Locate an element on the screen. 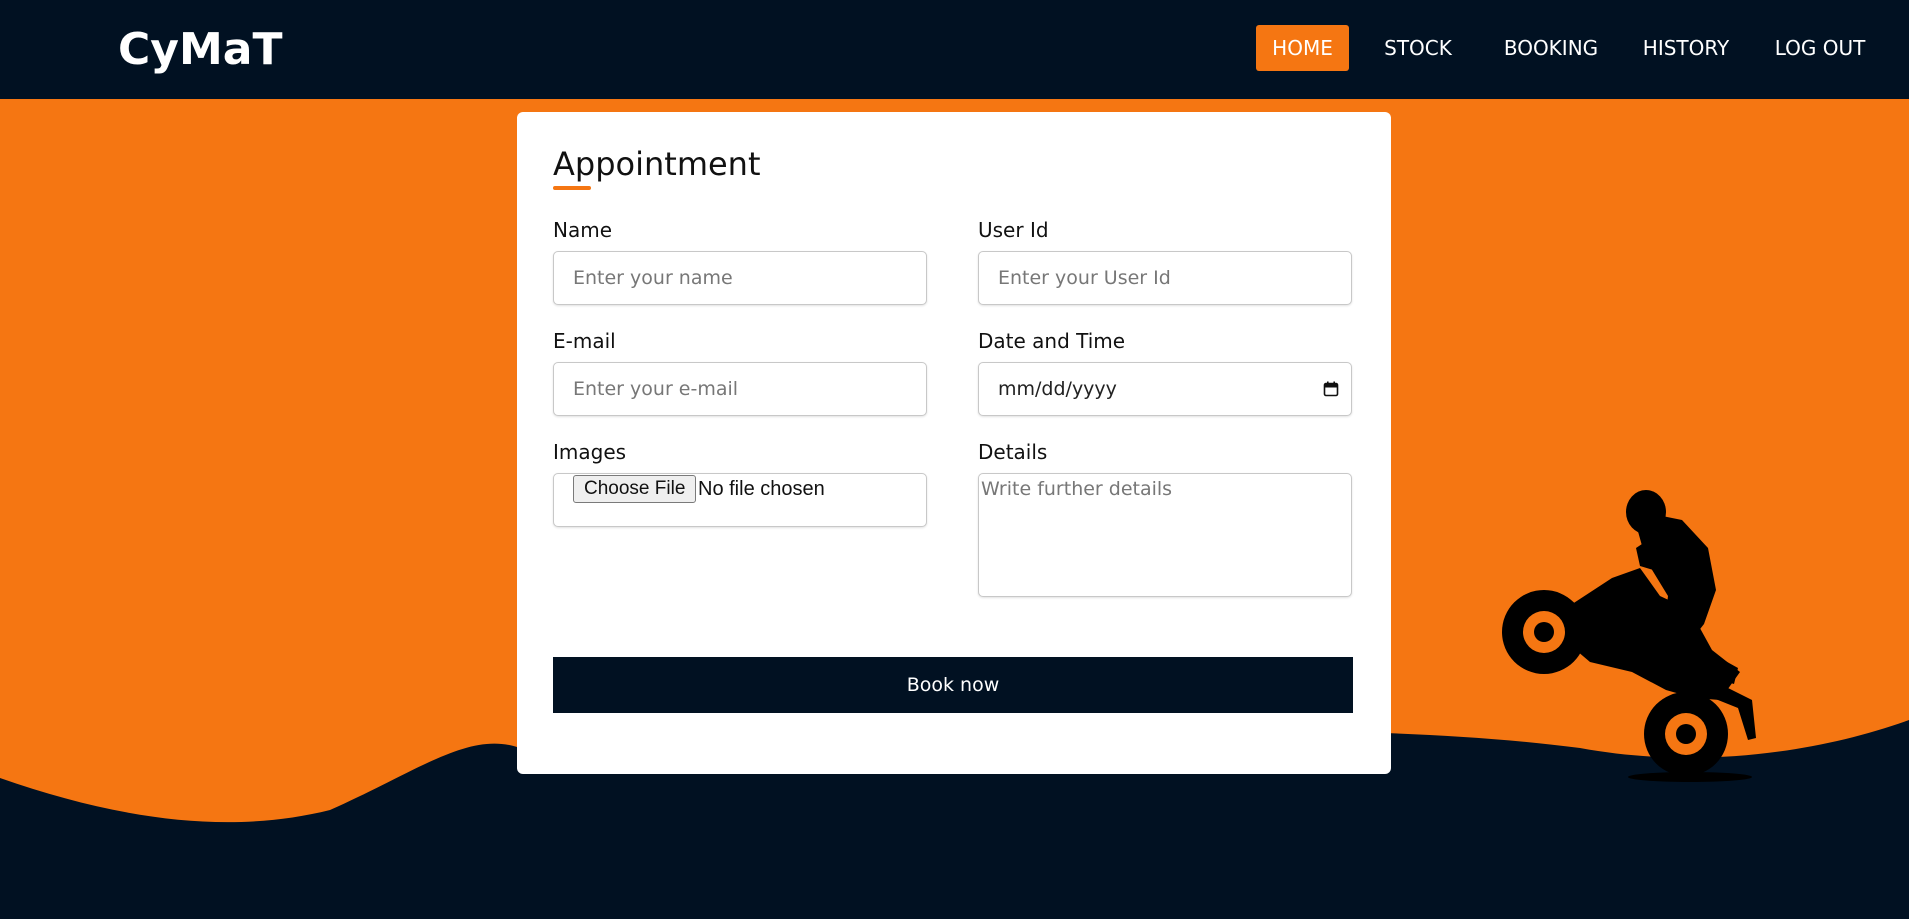 The image size is (1909, 919). datetime-value: mm/dd/yyyy is located at coordinates (1057, 389).